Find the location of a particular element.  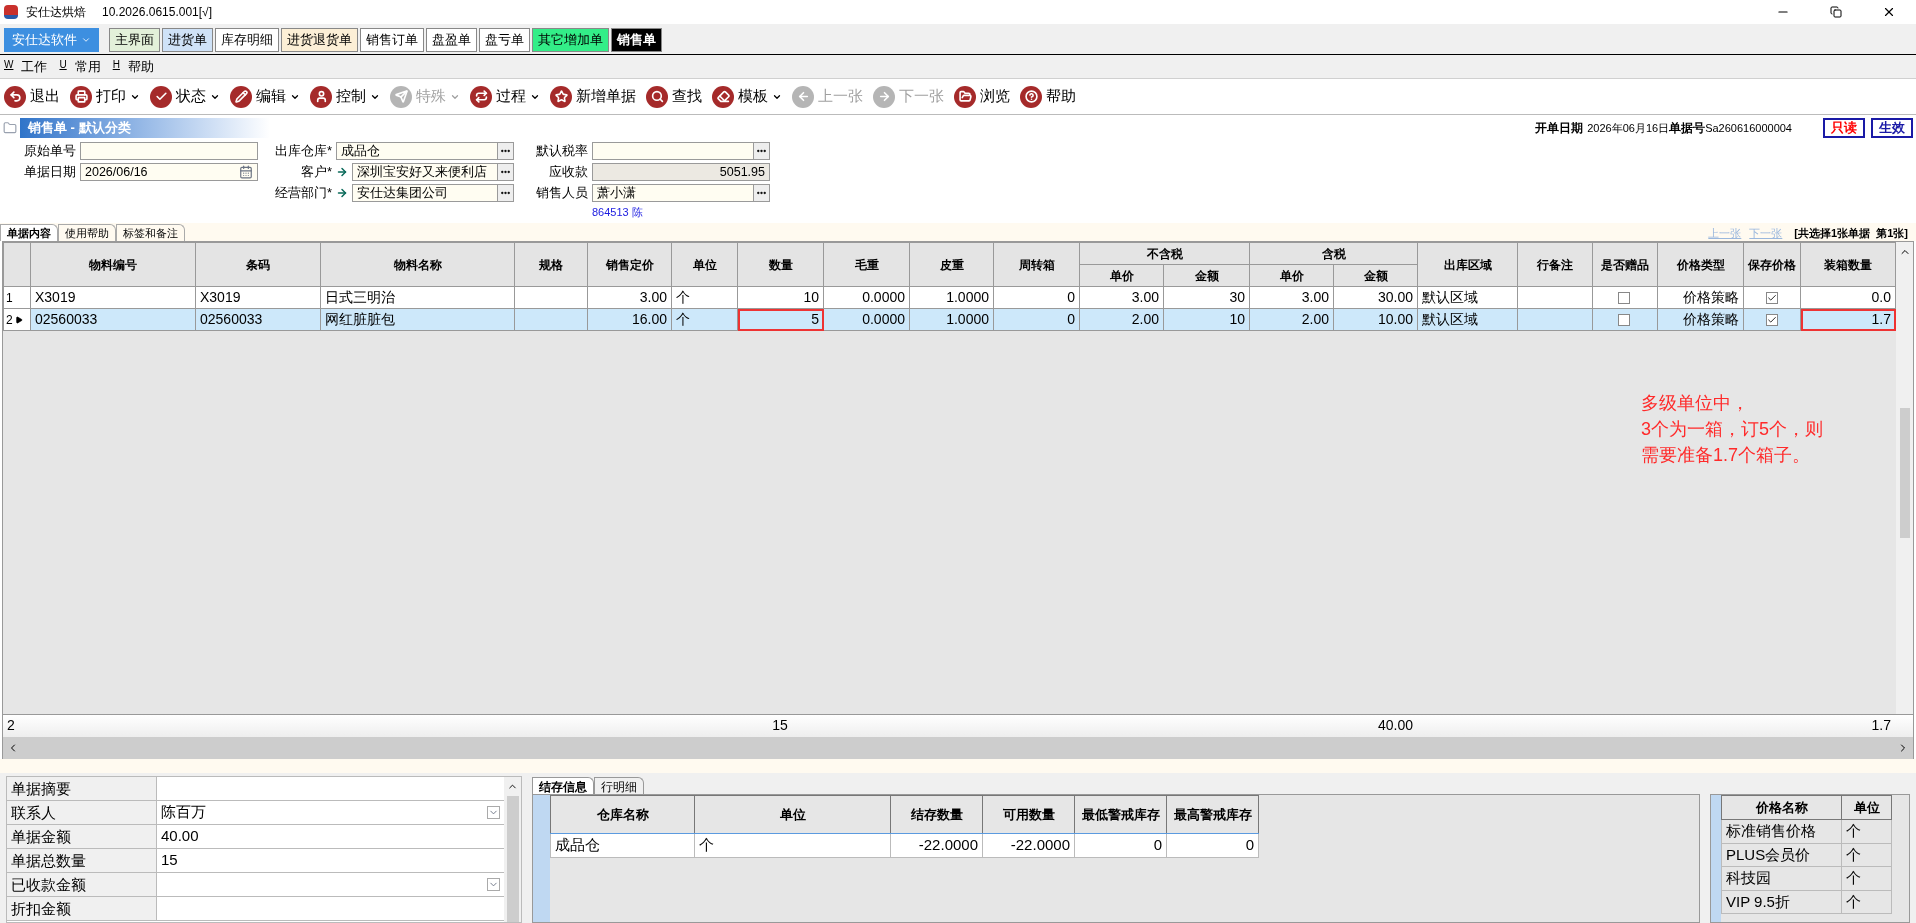

content-tab: 标签和备注 is located at coordinates (150, 232).